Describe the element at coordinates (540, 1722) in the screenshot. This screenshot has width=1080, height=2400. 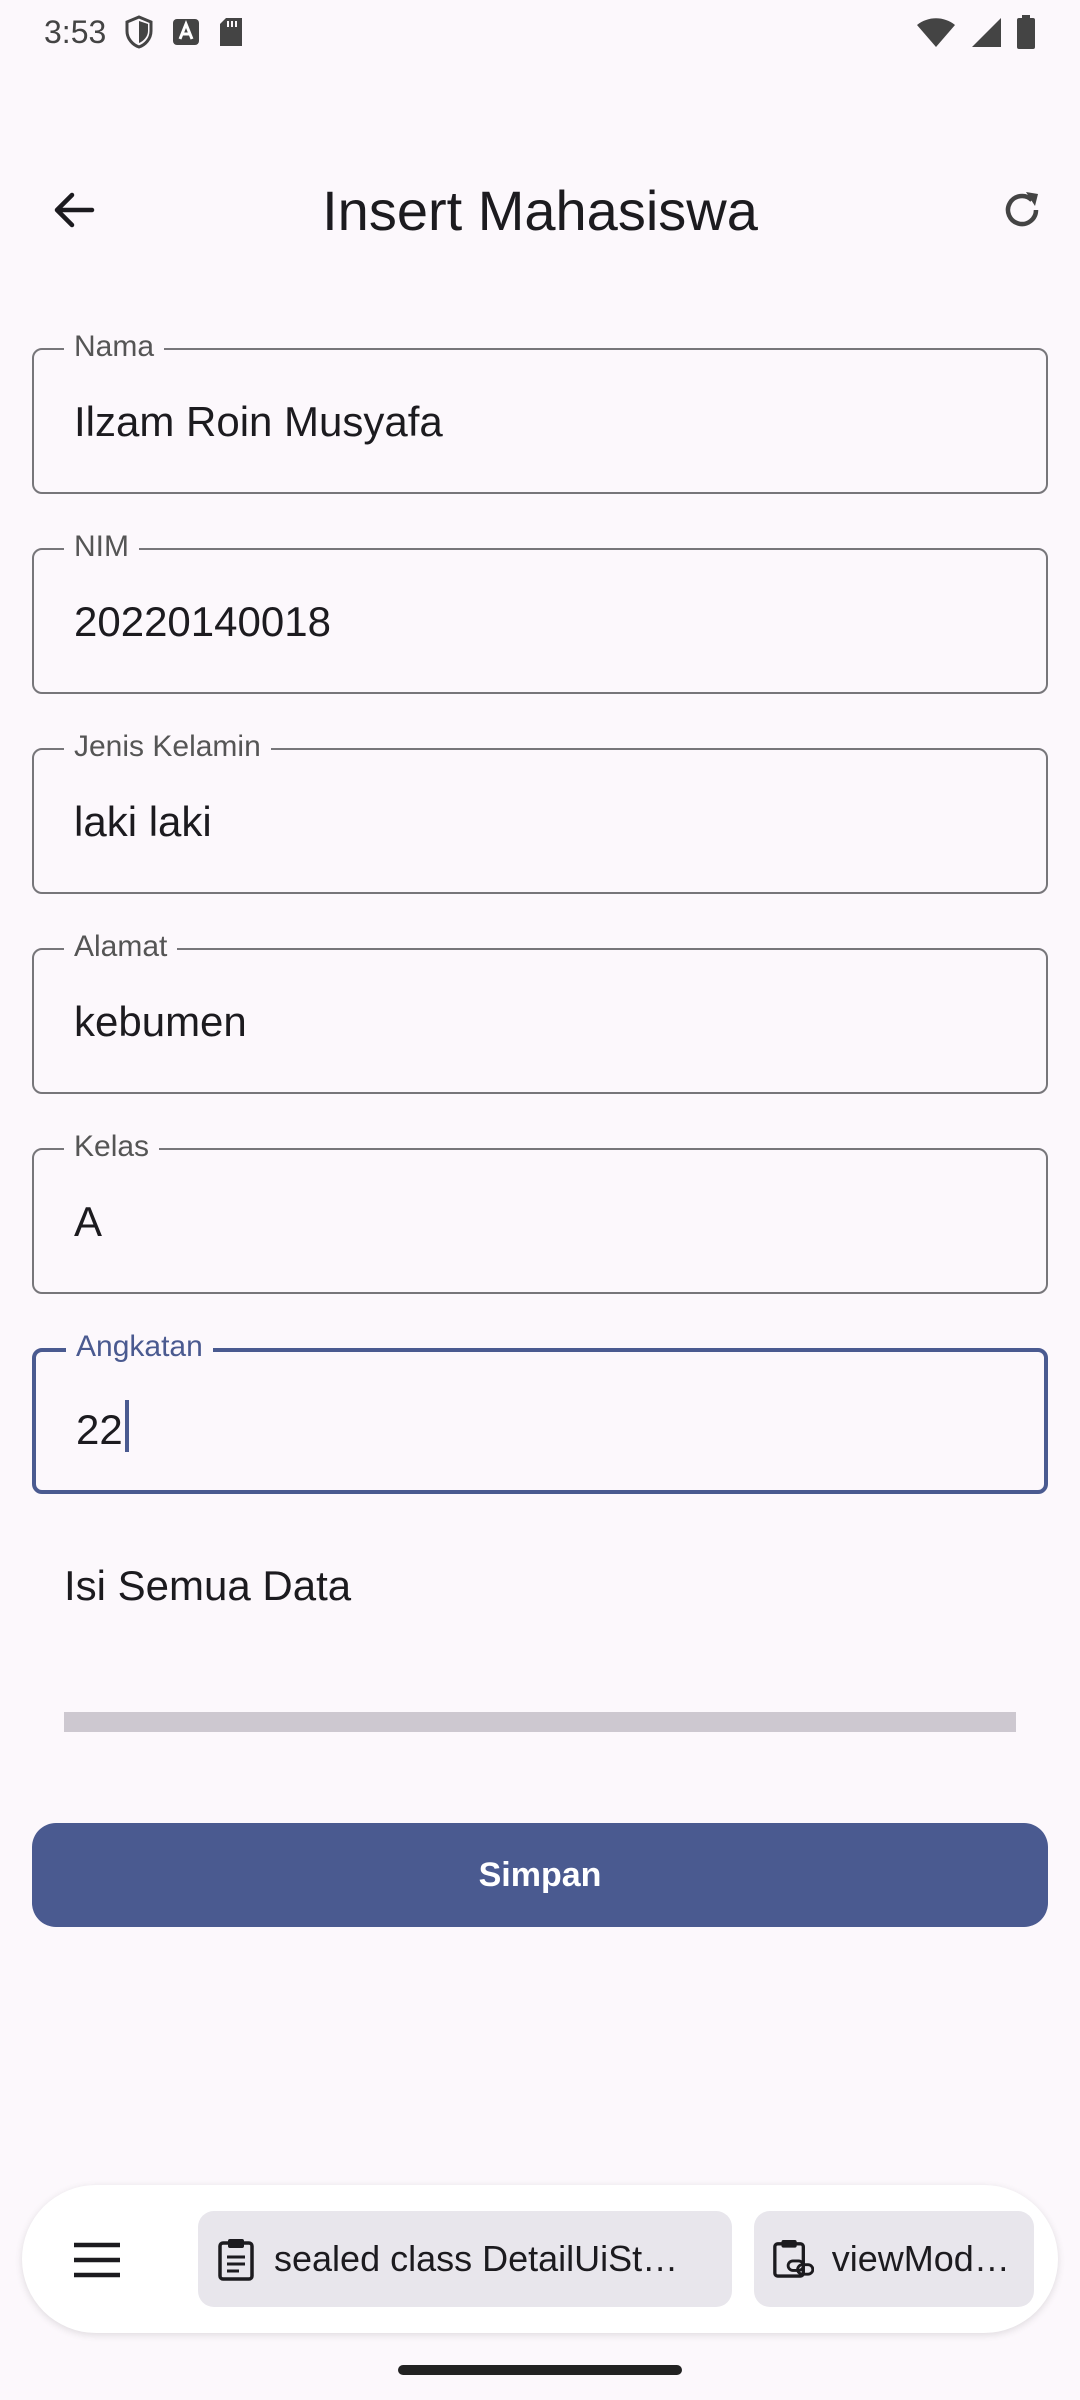
I see `progress-bar` at that location.